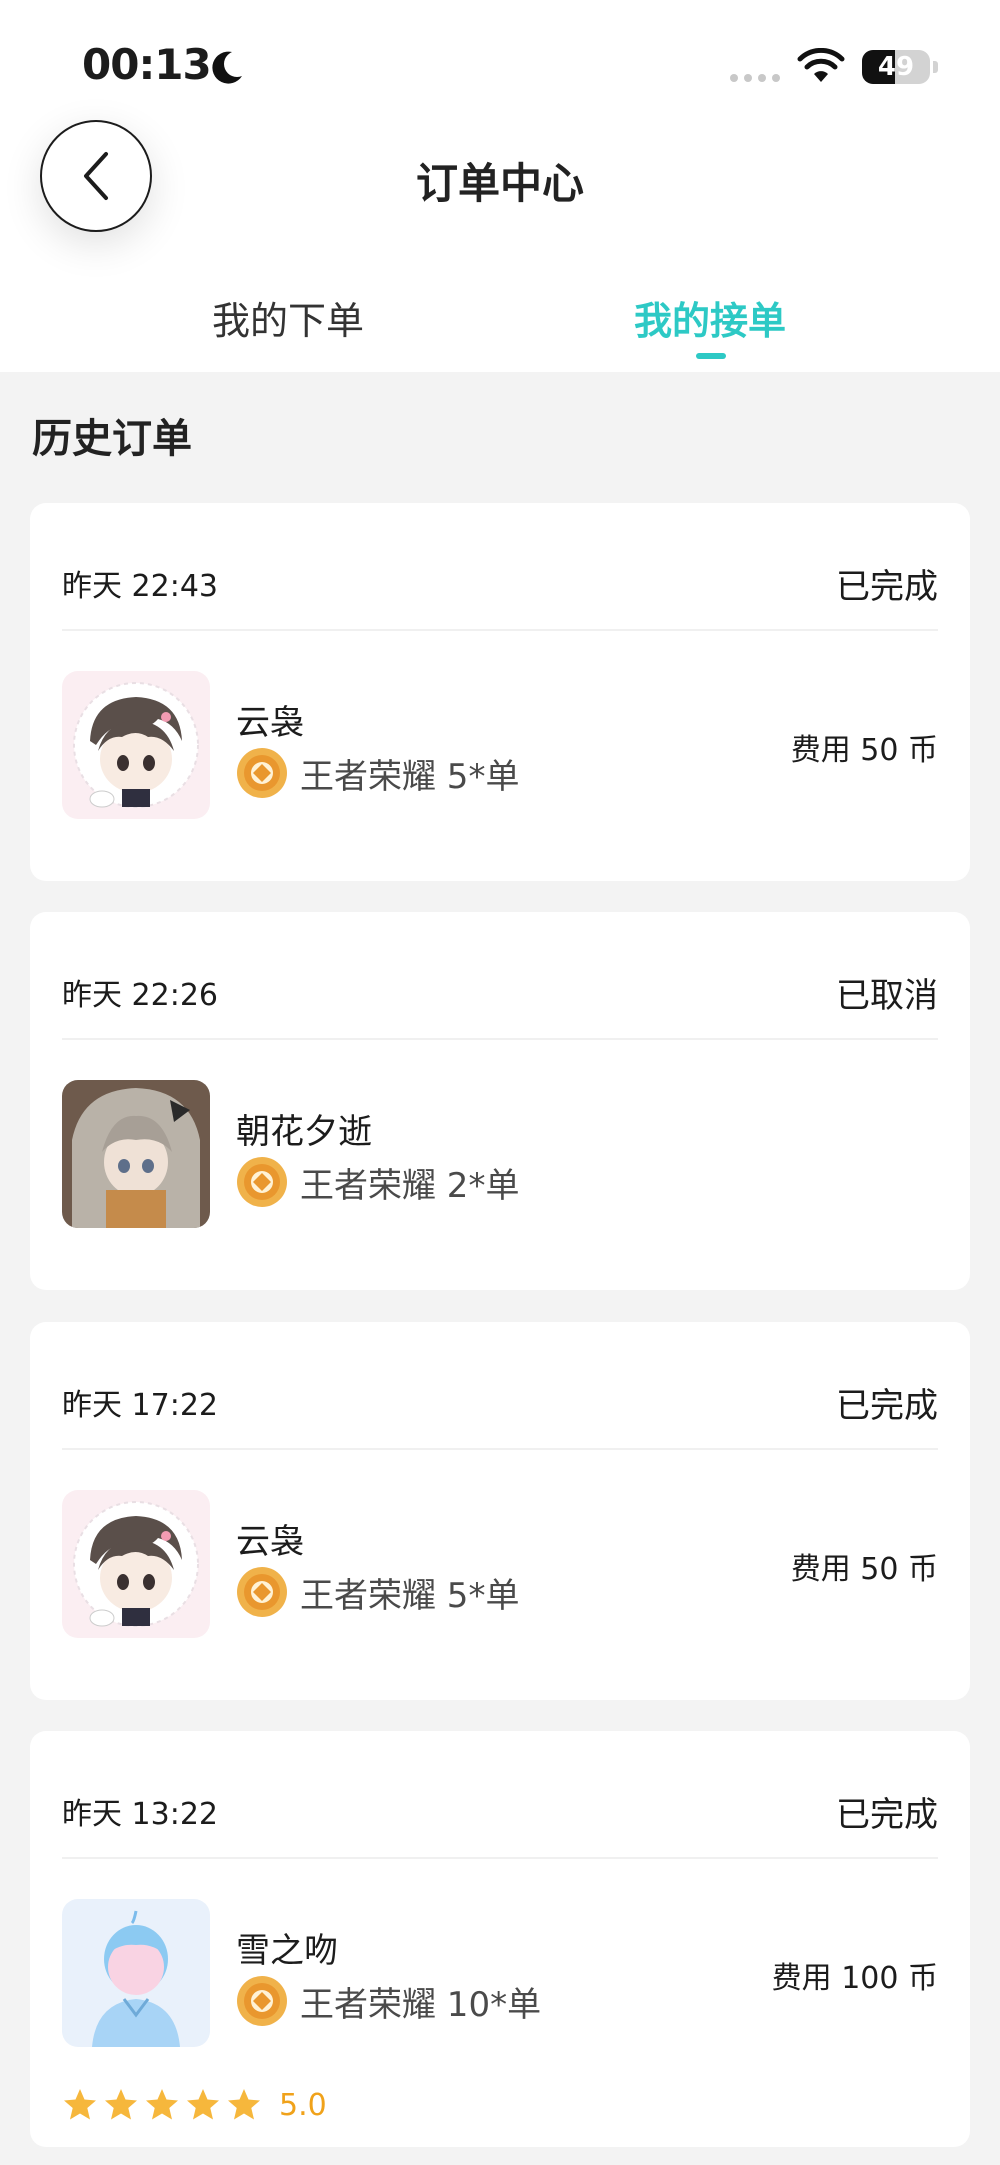 The height and width of the screenshot is (2165, 1000). I want to click on active-tab-indicator, so click(711, 356).